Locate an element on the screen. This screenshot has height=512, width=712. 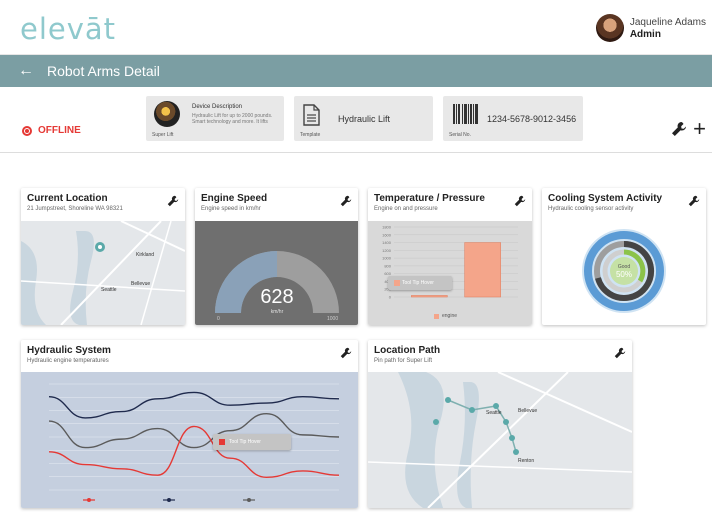
y-tick-label: 1600 is located at coordinates (387, 234).